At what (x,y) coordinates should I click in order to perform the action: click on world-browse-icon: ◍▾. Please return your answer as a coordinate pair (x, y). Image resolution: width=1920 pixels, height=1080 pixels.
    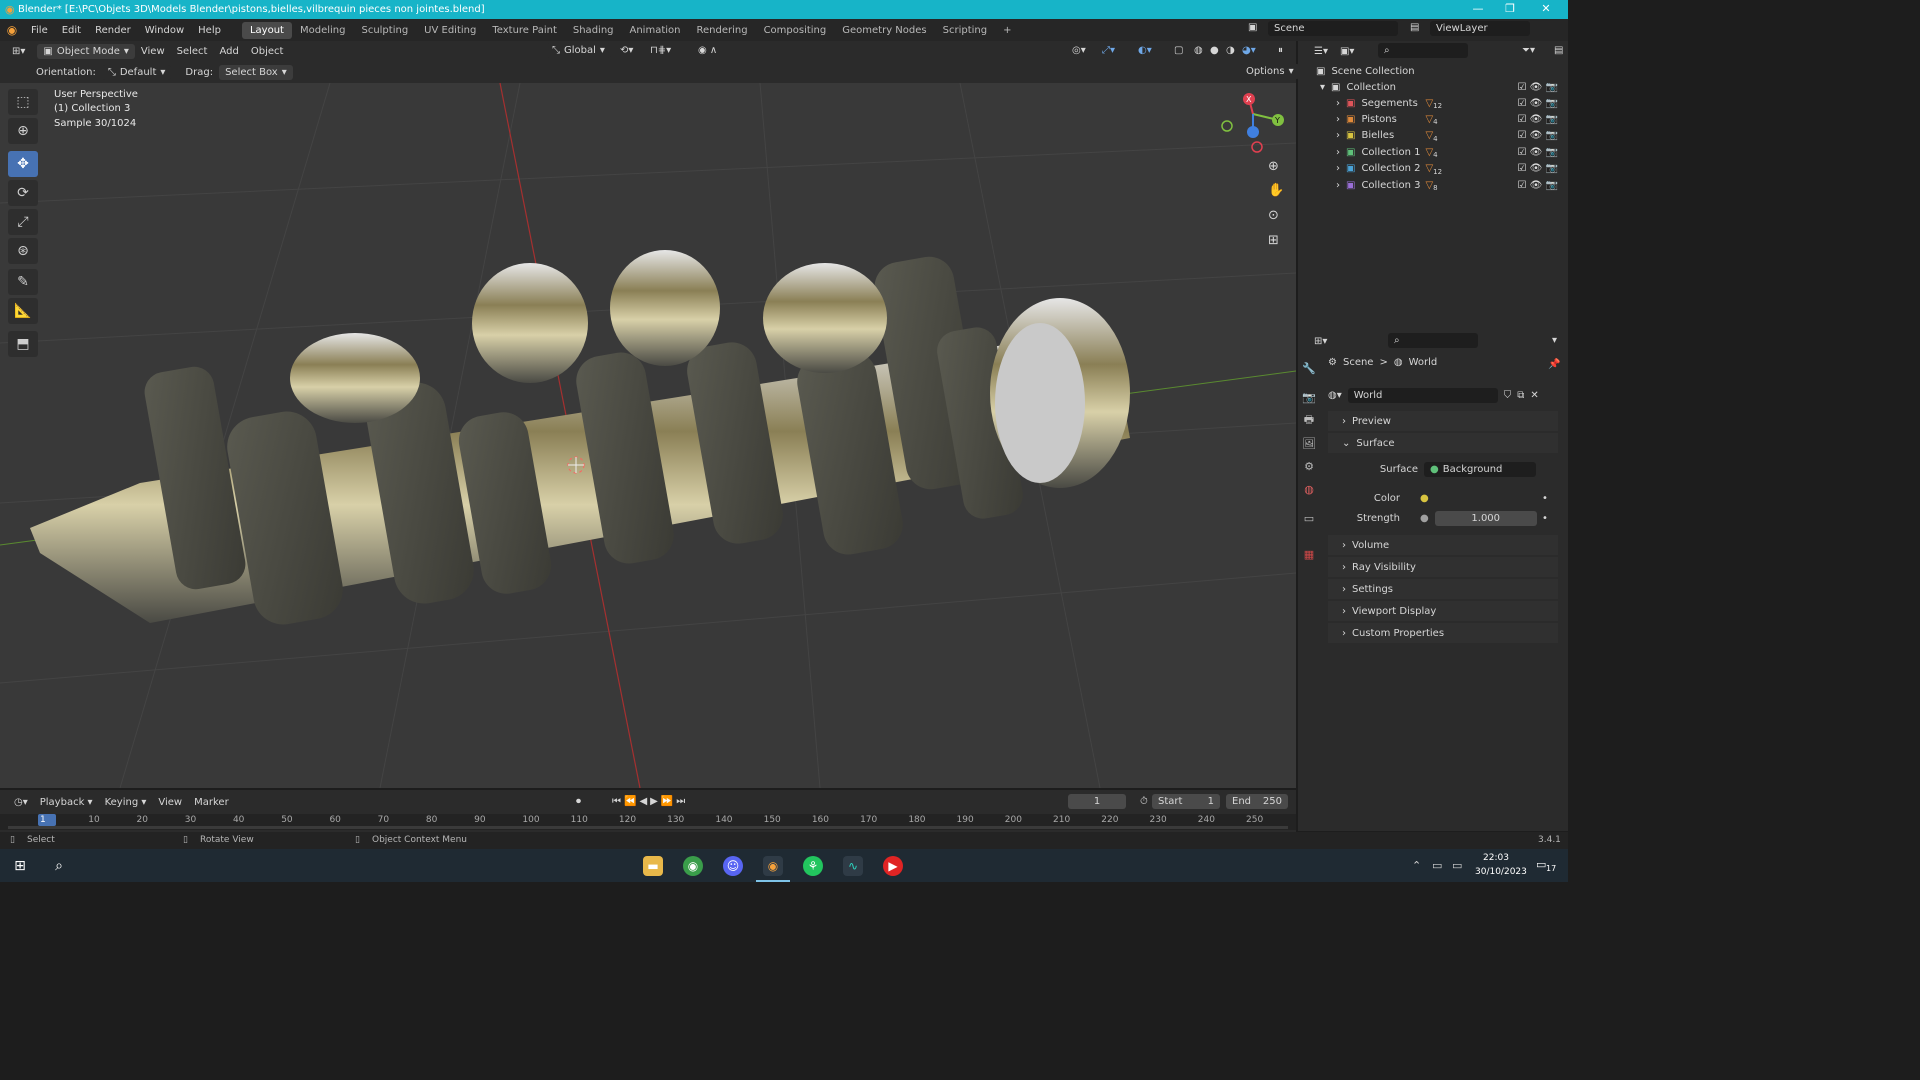
    Looking at the image, I should click on (1335, 395).